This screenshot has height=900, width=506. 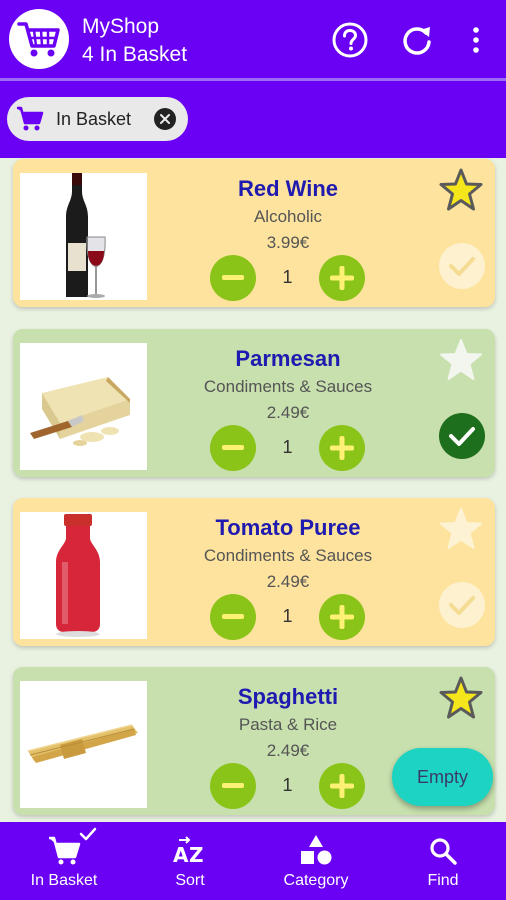 What do you see at coordinates (135, 54) in the screenshot?
I see `basket-count: 4 In Basket` at bounding box center [135, 54].